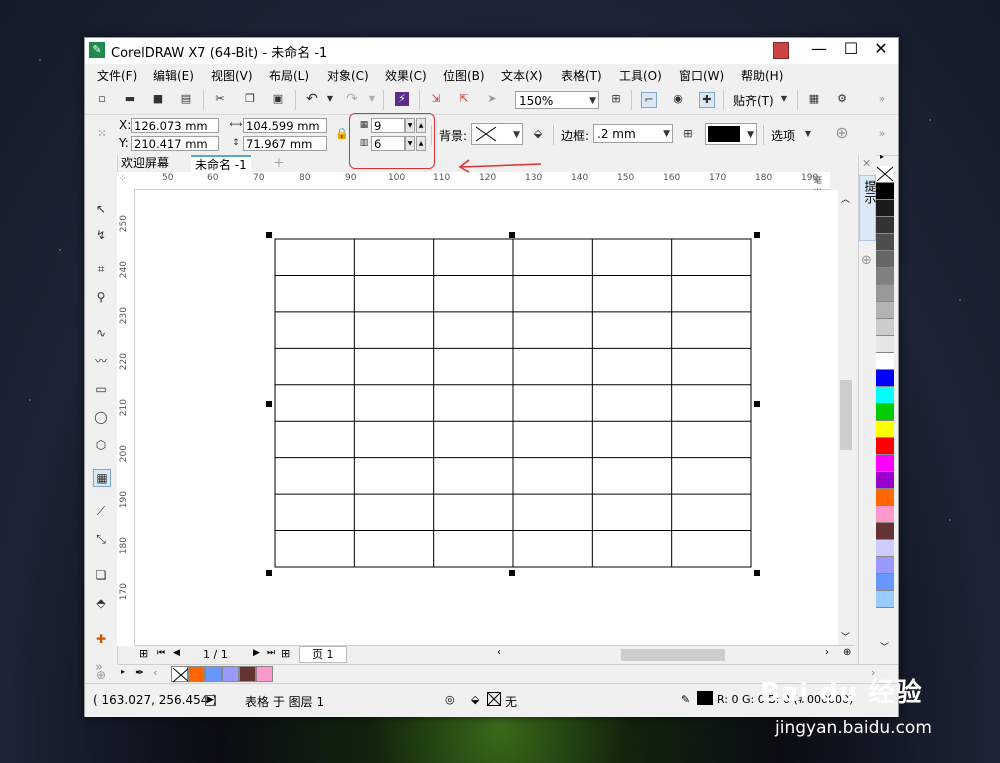 This screenshot has height=763, width=1000. I want to click on add-page-before-icon: ⊞, so click(143, 653).